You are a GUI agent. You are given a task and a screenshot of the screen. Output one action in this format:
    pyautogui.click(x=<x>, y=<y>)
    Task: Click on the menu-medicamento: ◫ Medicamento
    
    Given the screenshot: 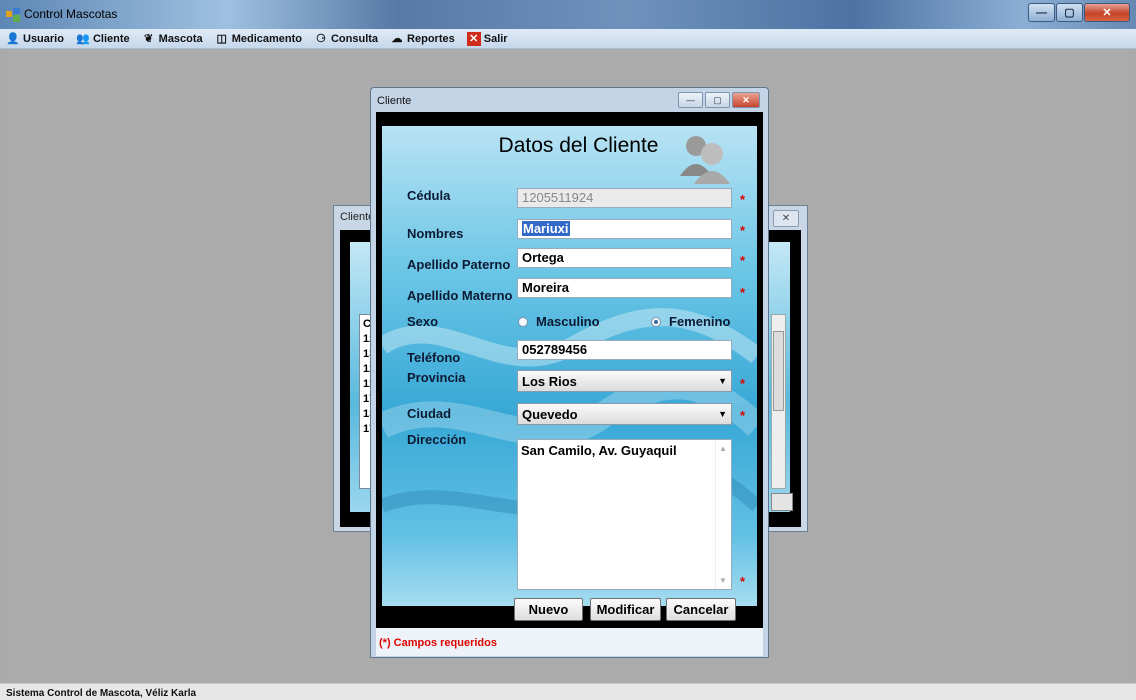 What is the action you would take?
    pyautogui.click(x=258, y=39)
    